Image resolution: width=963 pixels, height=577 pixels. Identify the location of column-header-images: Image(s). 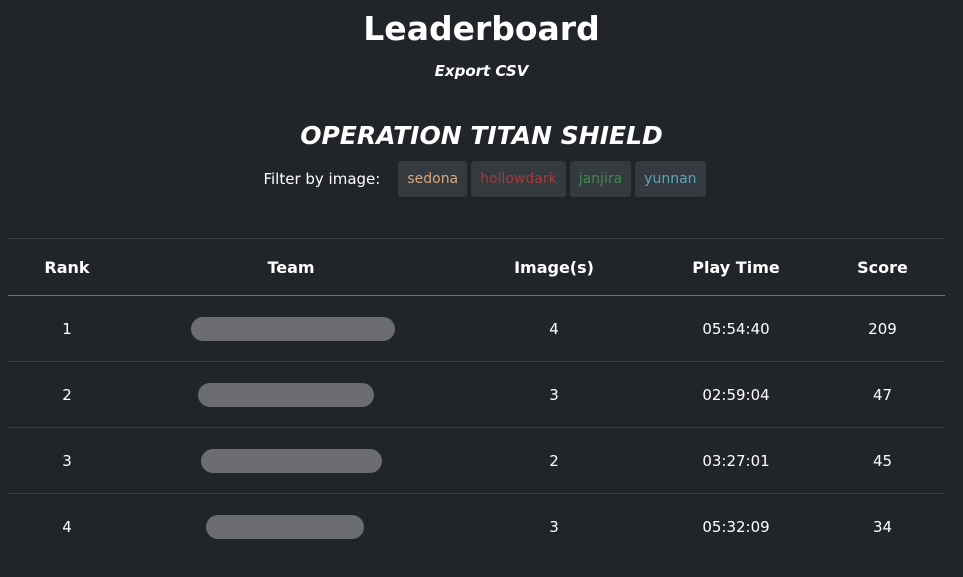
(554, 267).